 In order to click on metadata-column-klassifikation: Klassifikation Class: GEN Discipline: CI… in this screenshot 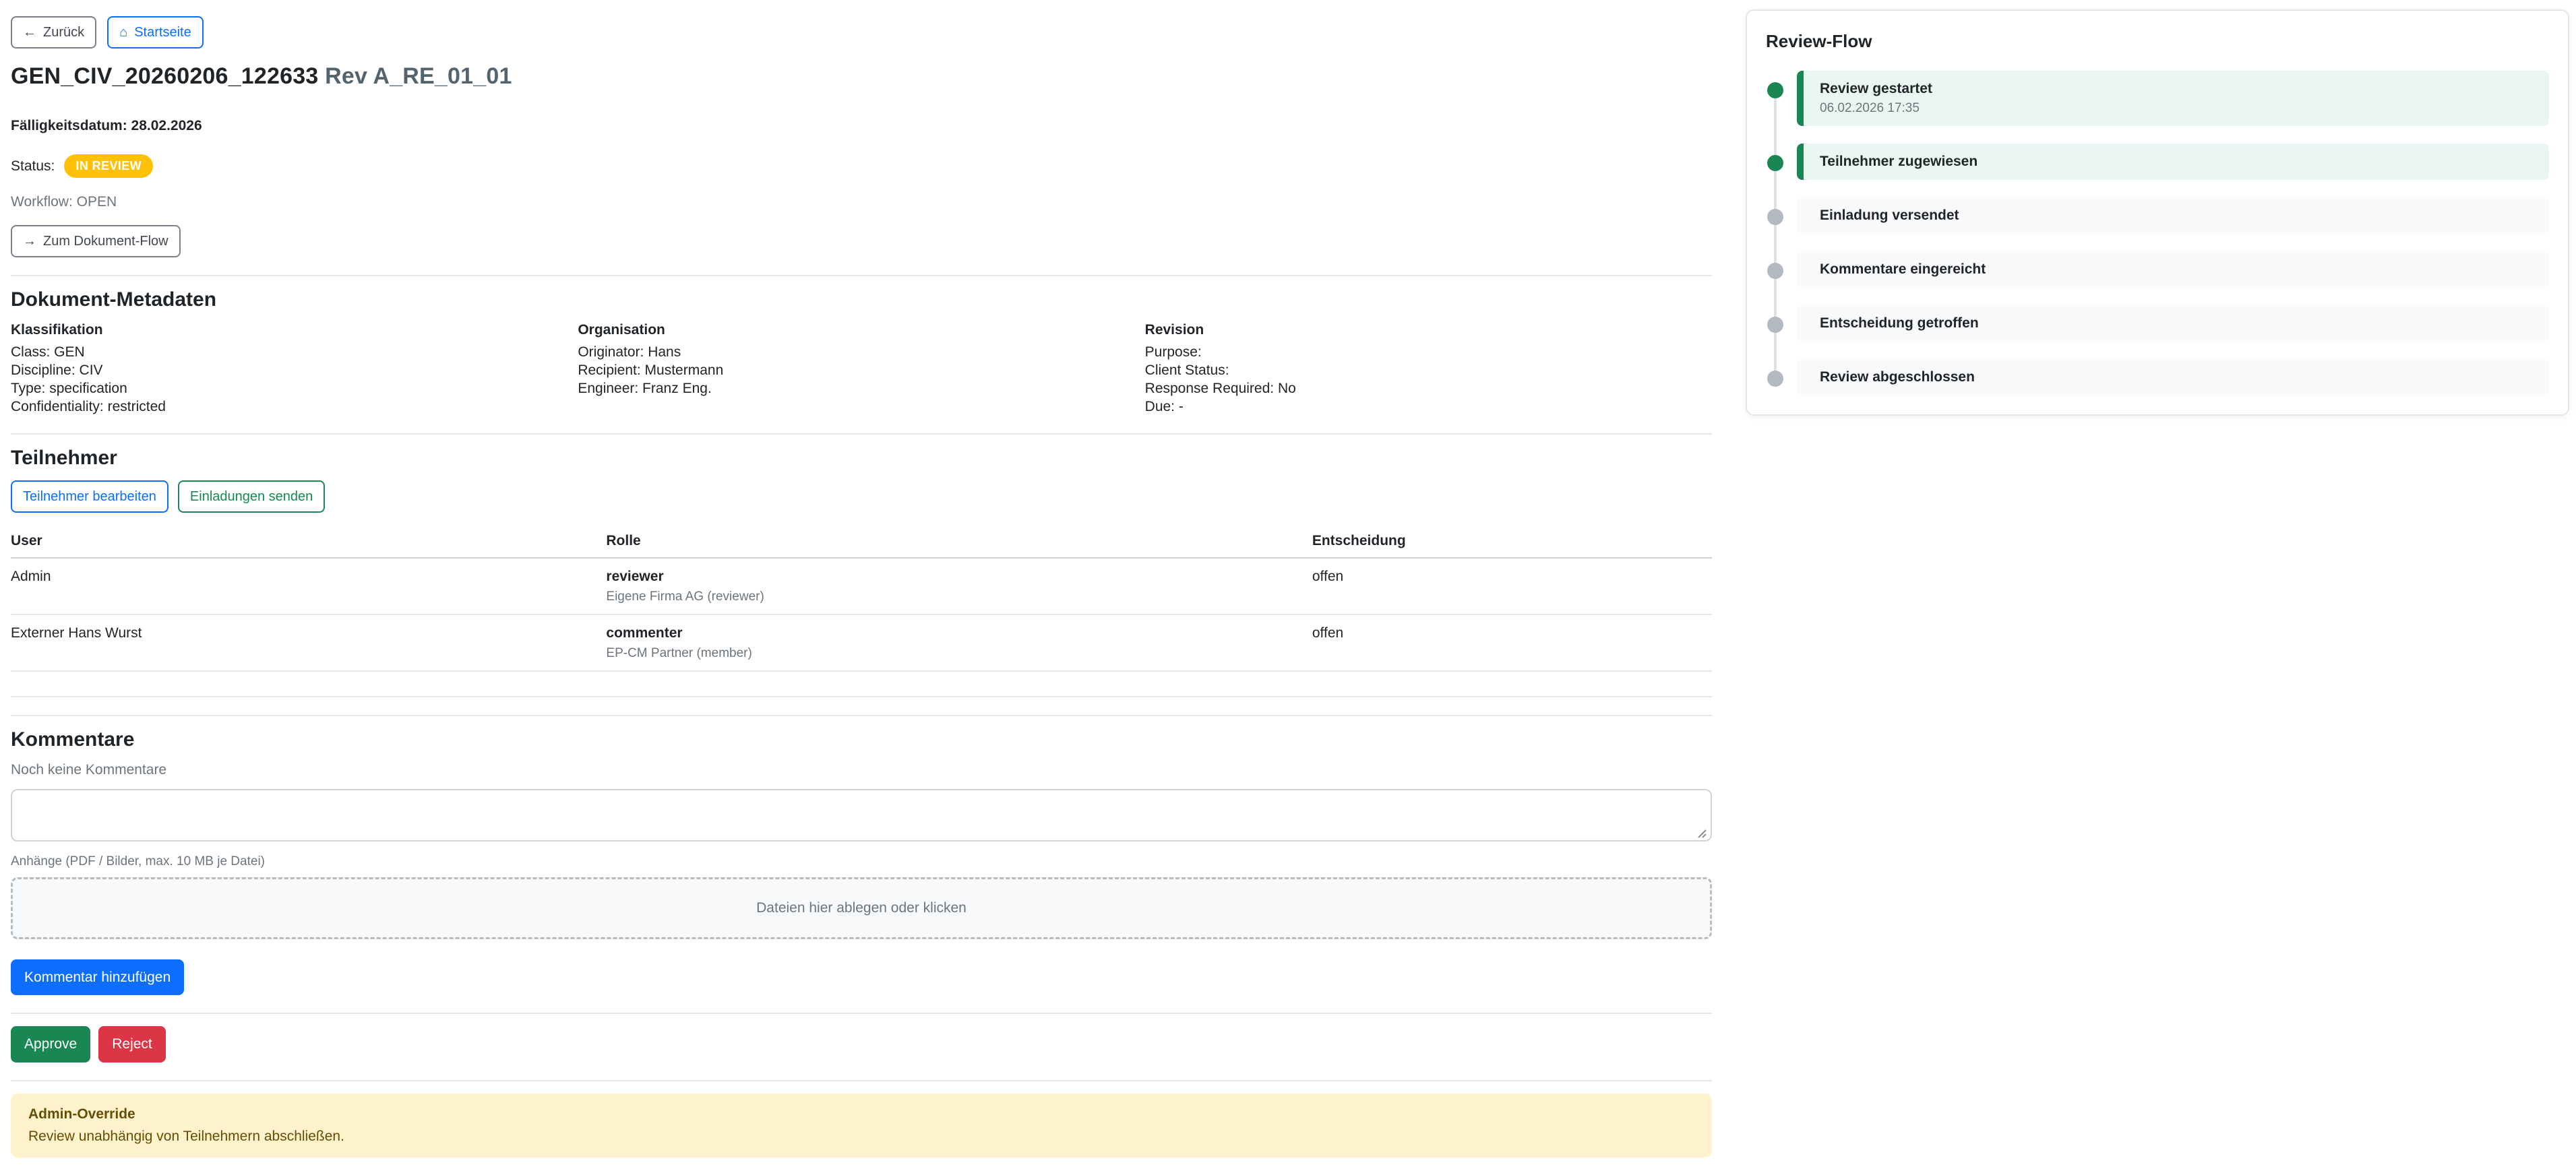, I will do `click(294, 369)`.